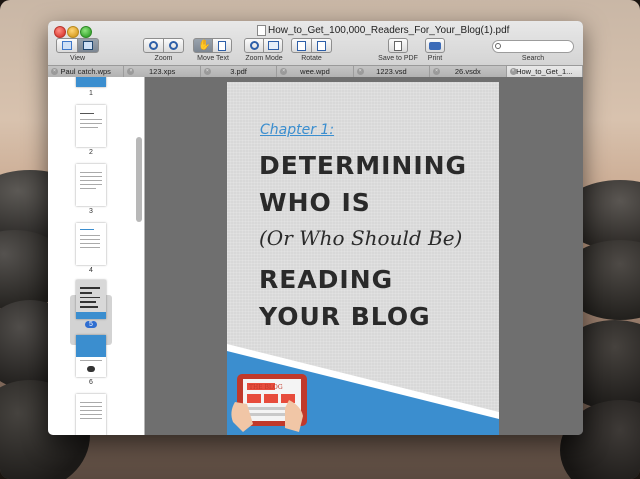  What do you see at coordinates (301, 45) in the screenshot?
I see `rotate-left-button` at bounding box center [301, 45].